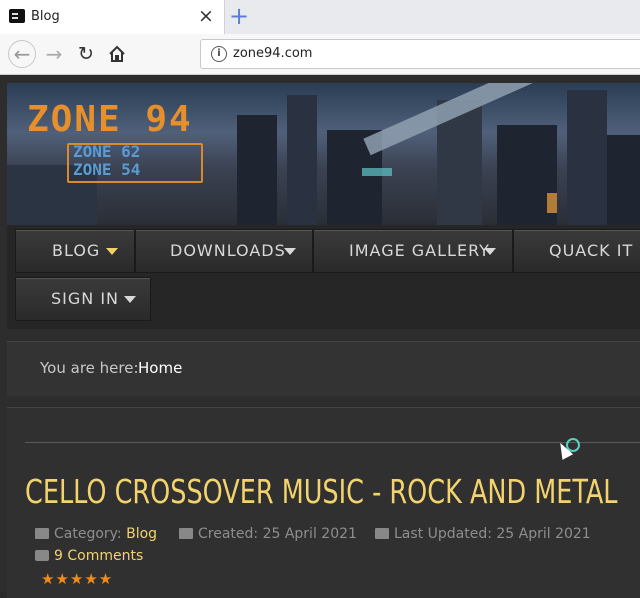 The height and width of the screenshot is (598, 640). What do you see at coordinates (277, 534) in the screenshot?
I see `created-date: Created: 25 April 2021` at bounding box center [277, 534].